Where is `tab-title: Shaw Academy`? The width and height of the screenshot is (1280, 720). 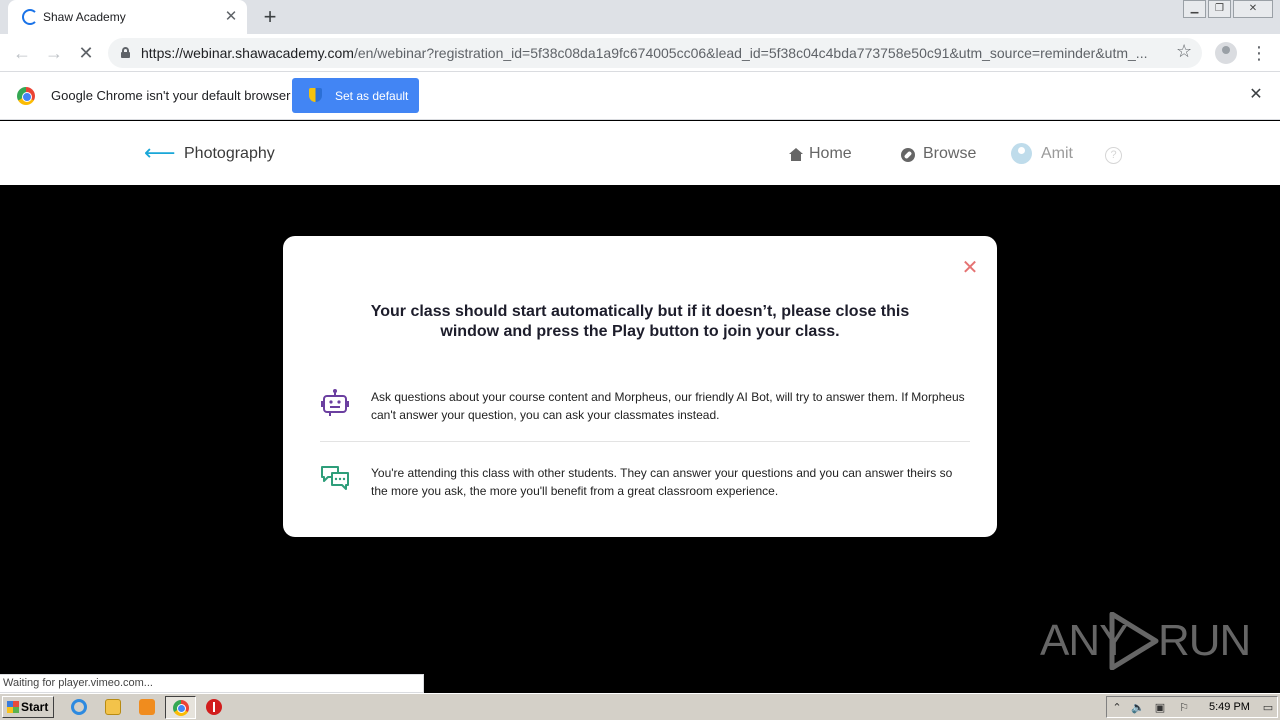
tab-title: Shaw Academy is located at coordinates (84, 17).